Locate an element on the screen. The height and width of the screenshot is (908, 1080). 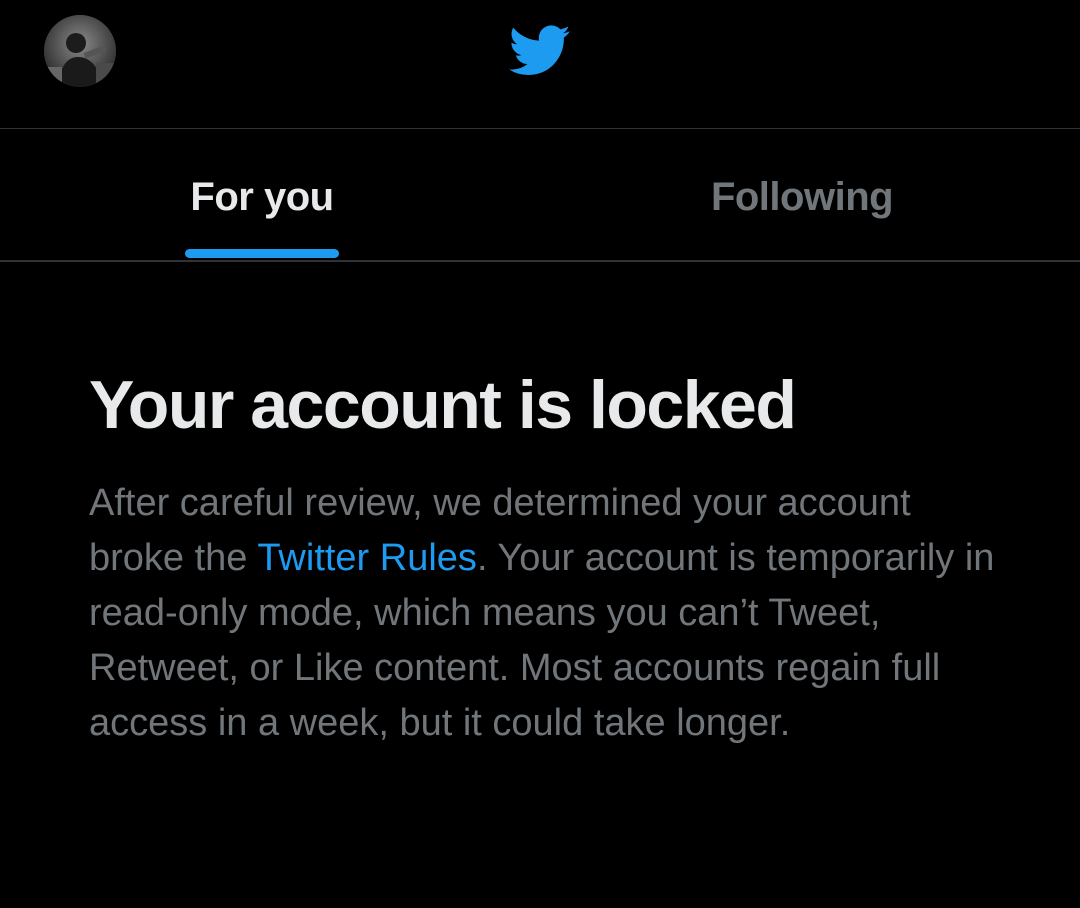
top-bar is located at coordinates (540, 64).